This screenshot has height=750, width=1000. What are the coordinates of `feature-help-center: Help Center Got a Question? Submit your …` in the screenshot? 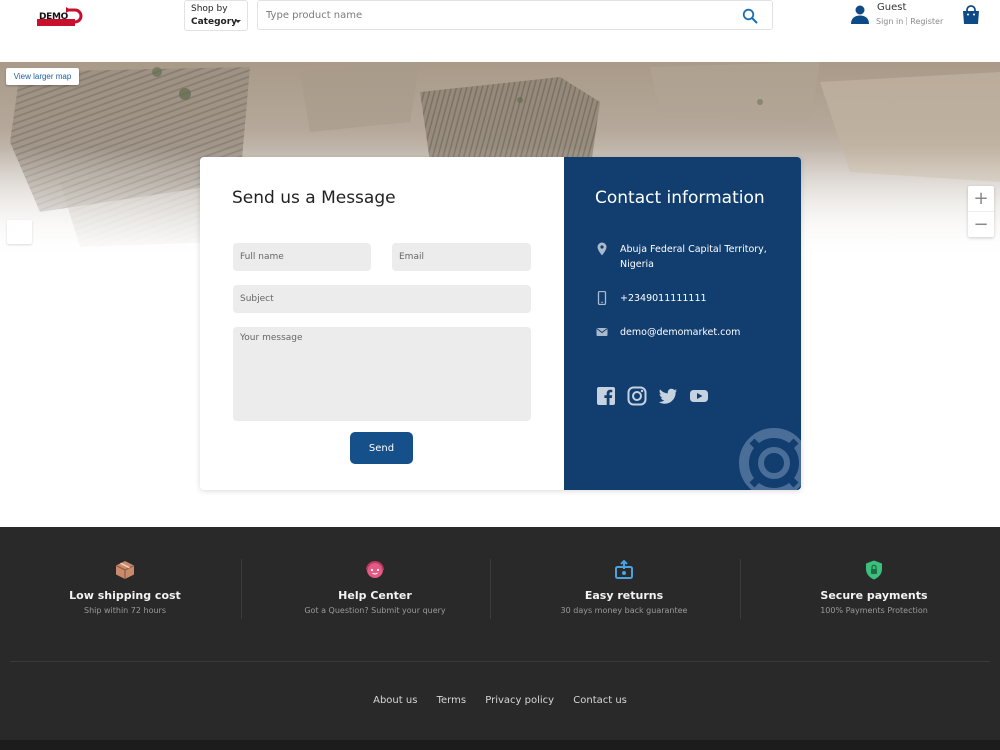 It's located at (375, 587).